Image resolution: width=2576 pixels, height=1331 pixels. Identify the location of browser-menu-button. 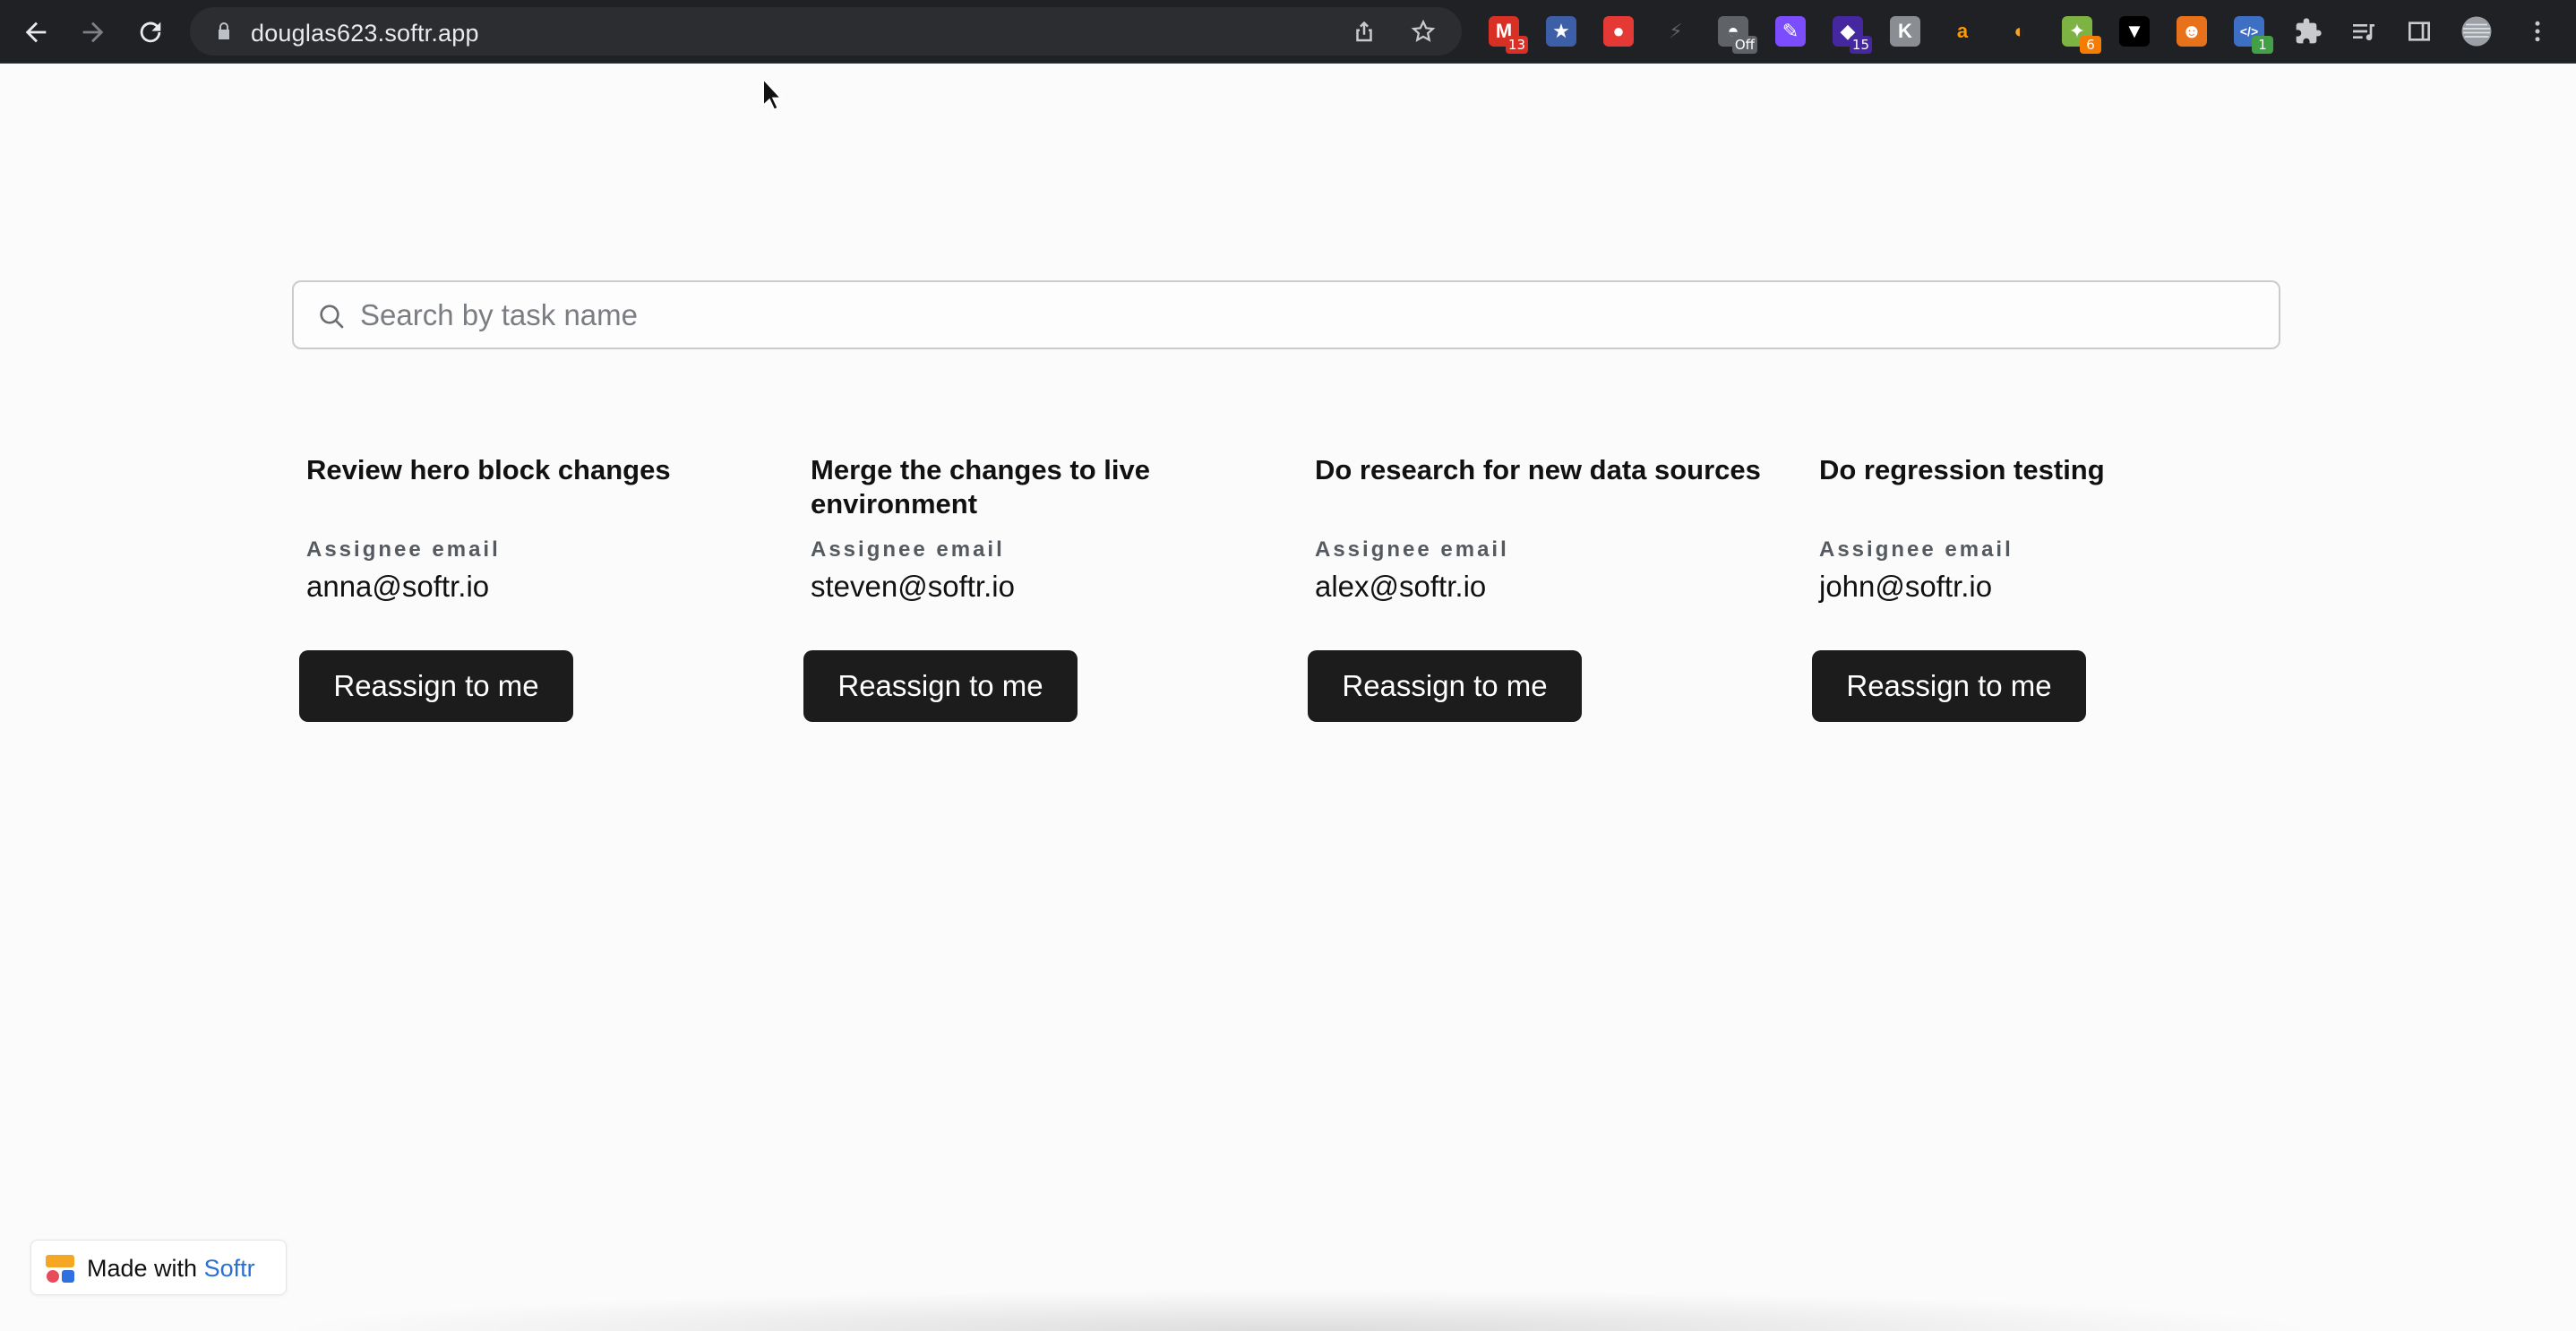
(2537, 31).